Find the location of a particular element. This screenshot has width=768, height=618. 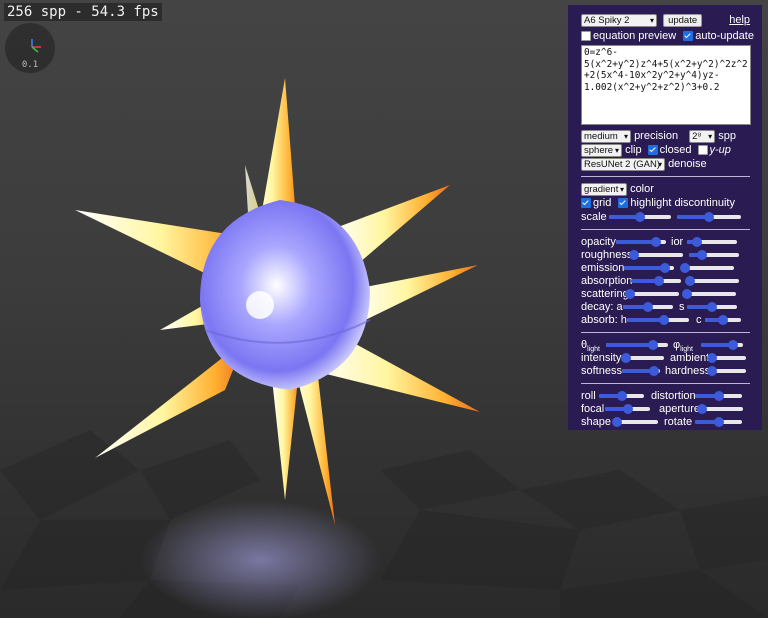

absorption-slider is located at coordinates (656, 281).